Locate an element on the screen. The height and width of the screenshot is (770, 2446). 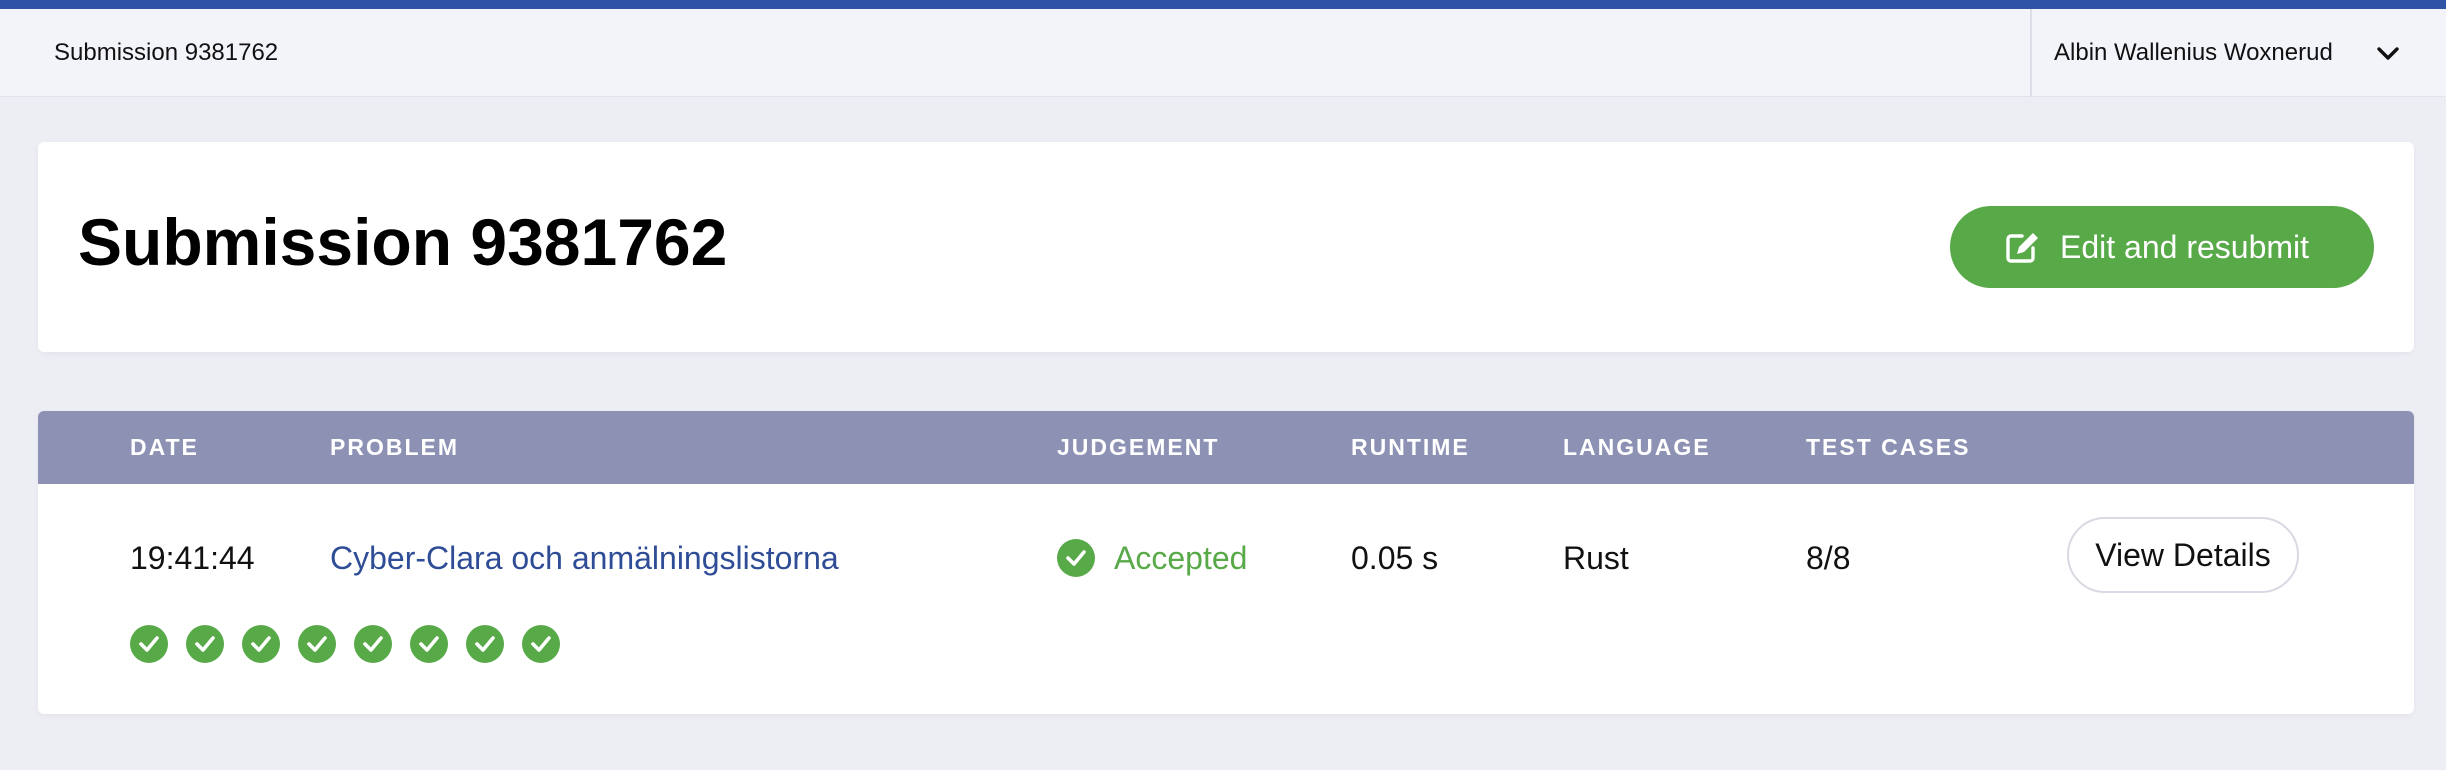
page-title: Submission 9381762 is located at coordinates (403, 242).